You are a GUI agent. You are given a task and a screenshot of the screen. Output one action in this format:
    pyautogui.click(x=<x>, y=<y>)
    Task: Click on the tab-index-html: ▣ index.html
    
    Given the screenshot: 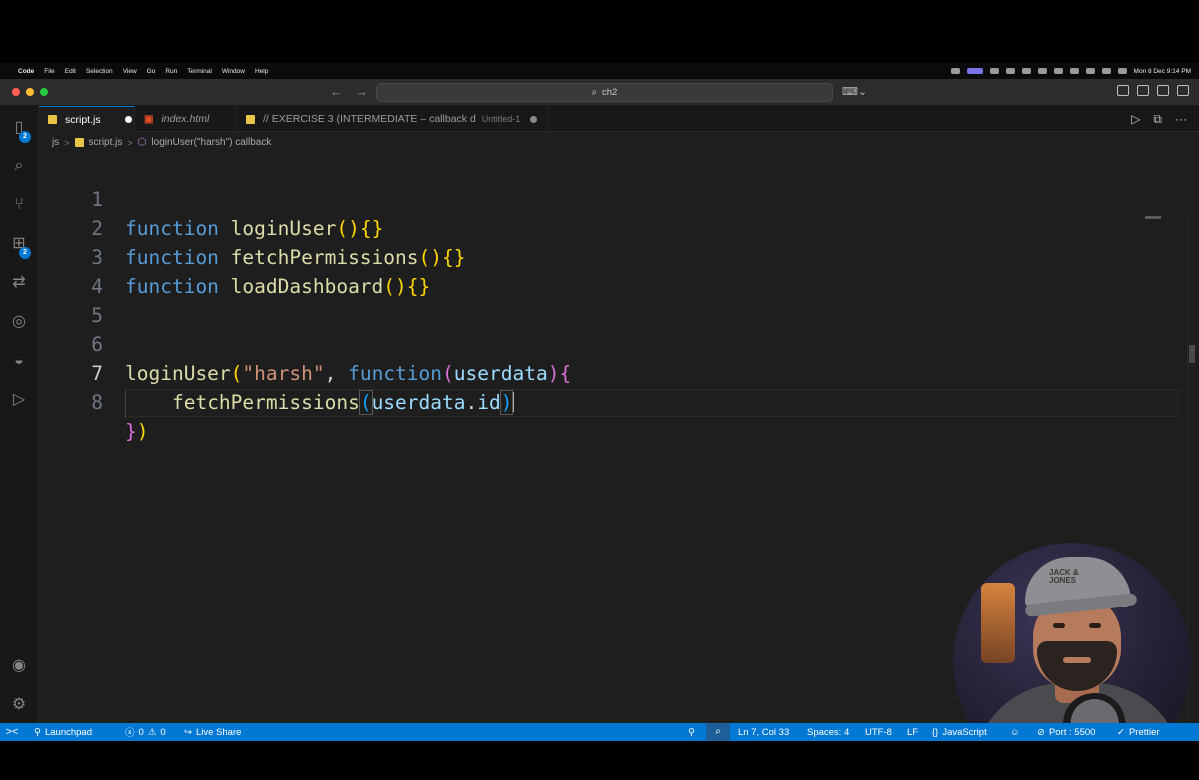 What is the action you would take?
    pyautogui.click(x=186, y=119)
    